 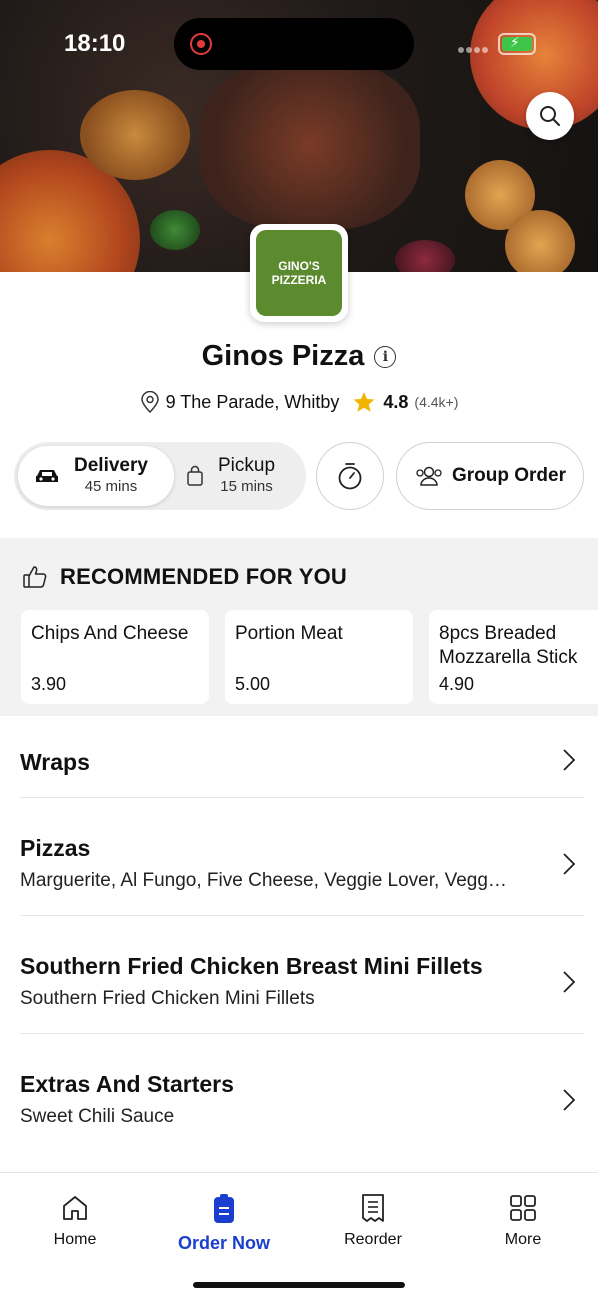 I want to click on bottom-tab-bar: Home Order Now Reorder More, so click(x=299, y=1236).